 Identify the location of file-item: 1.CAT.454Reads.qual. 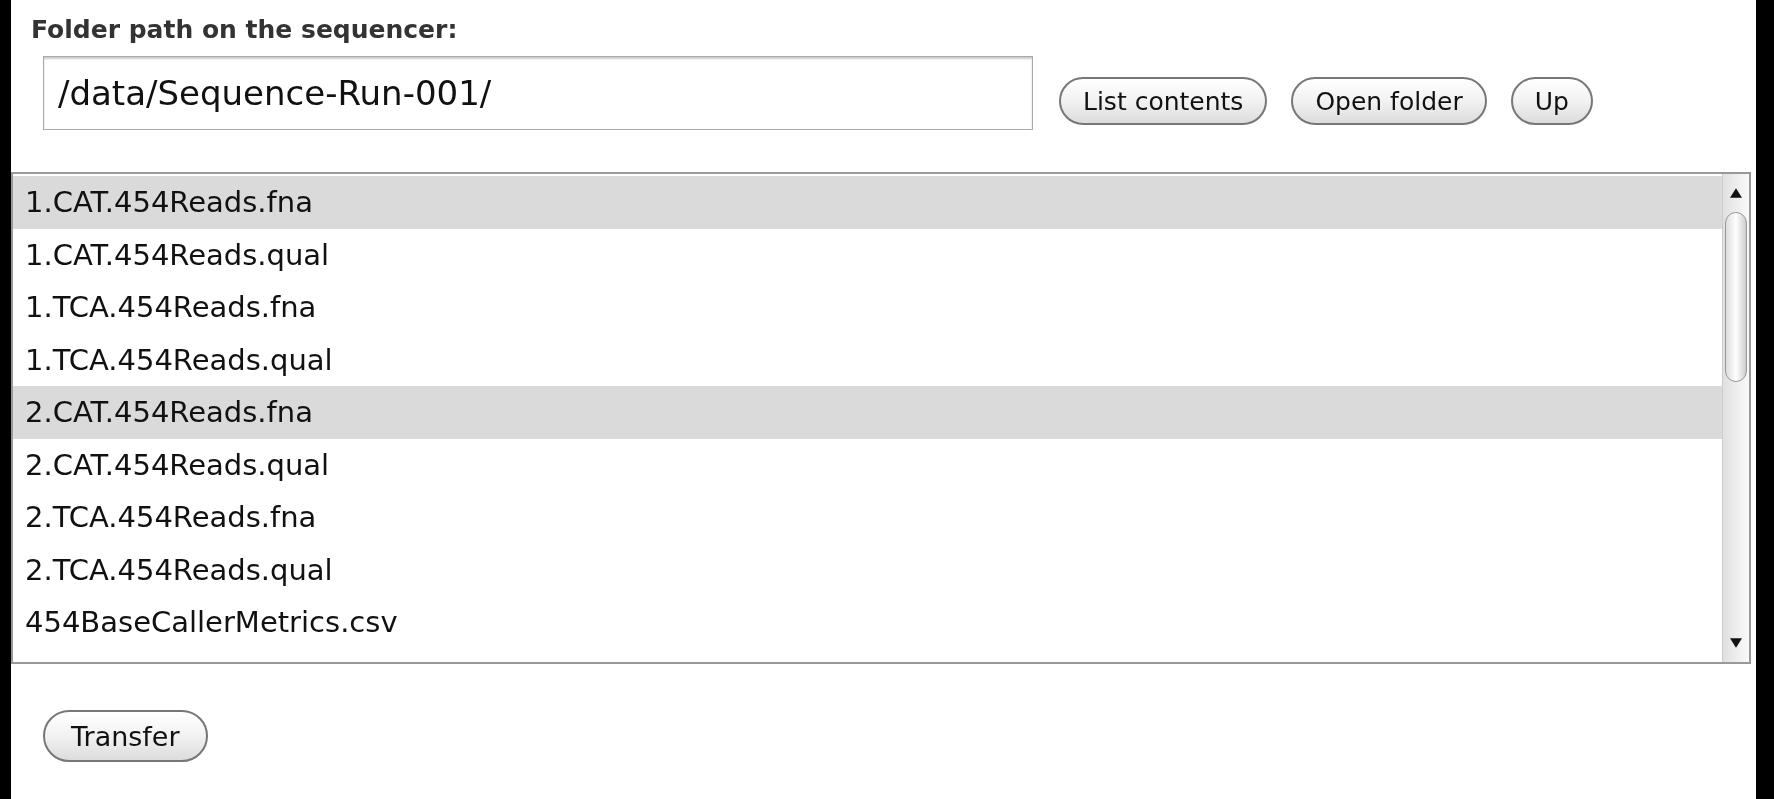
(867, 254).